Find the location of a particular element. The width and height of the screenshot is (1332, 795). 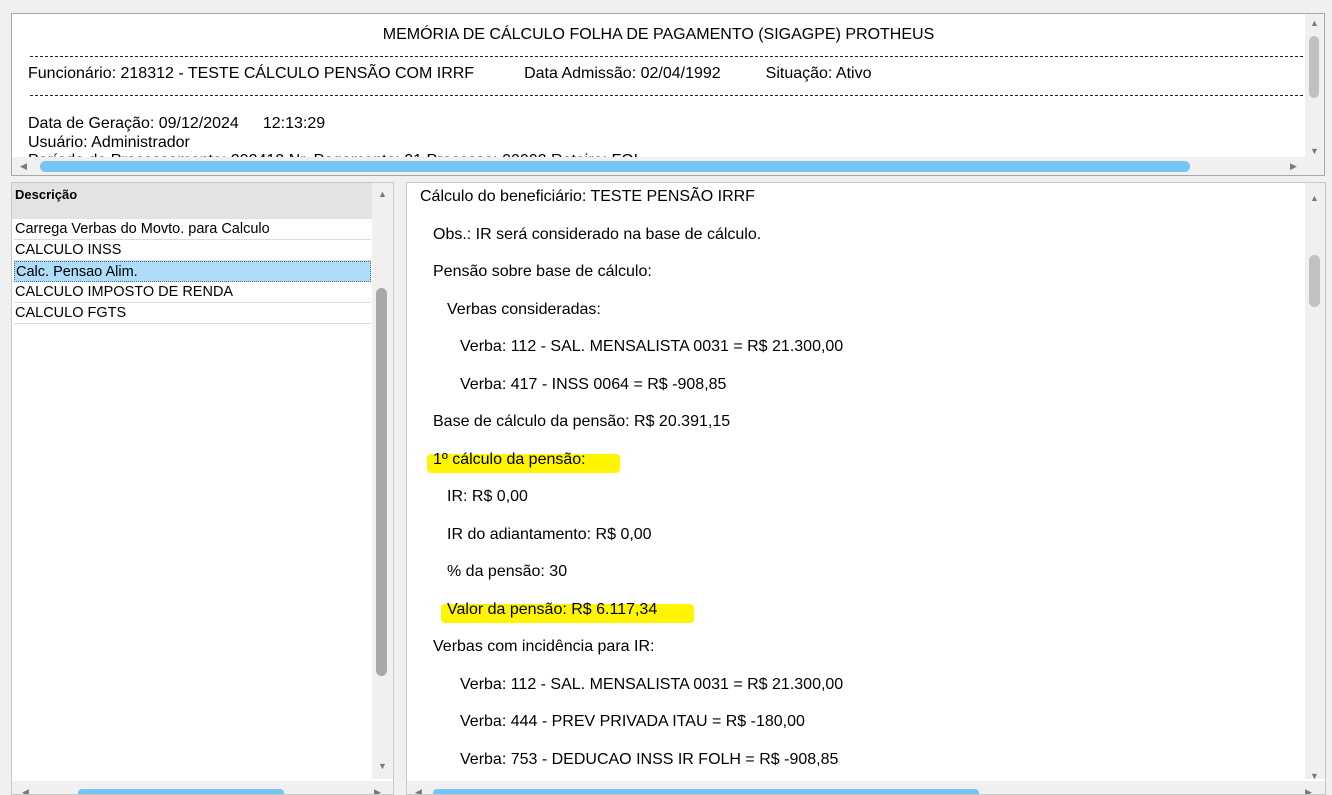

data-geracao-text: Data de Geração: 09/12/2024 is located at coordinates (133, 123).